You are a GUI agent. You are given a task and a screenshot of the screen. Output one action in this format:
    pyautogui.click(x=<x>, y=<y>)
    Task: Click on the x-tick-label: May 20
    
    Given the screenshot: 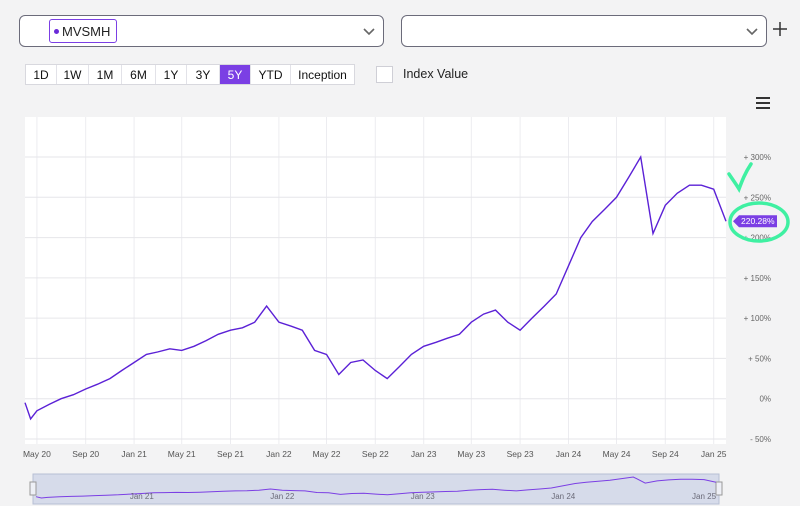 What is the action you would take?
    pyautogui.click(x=37, y=454)
    